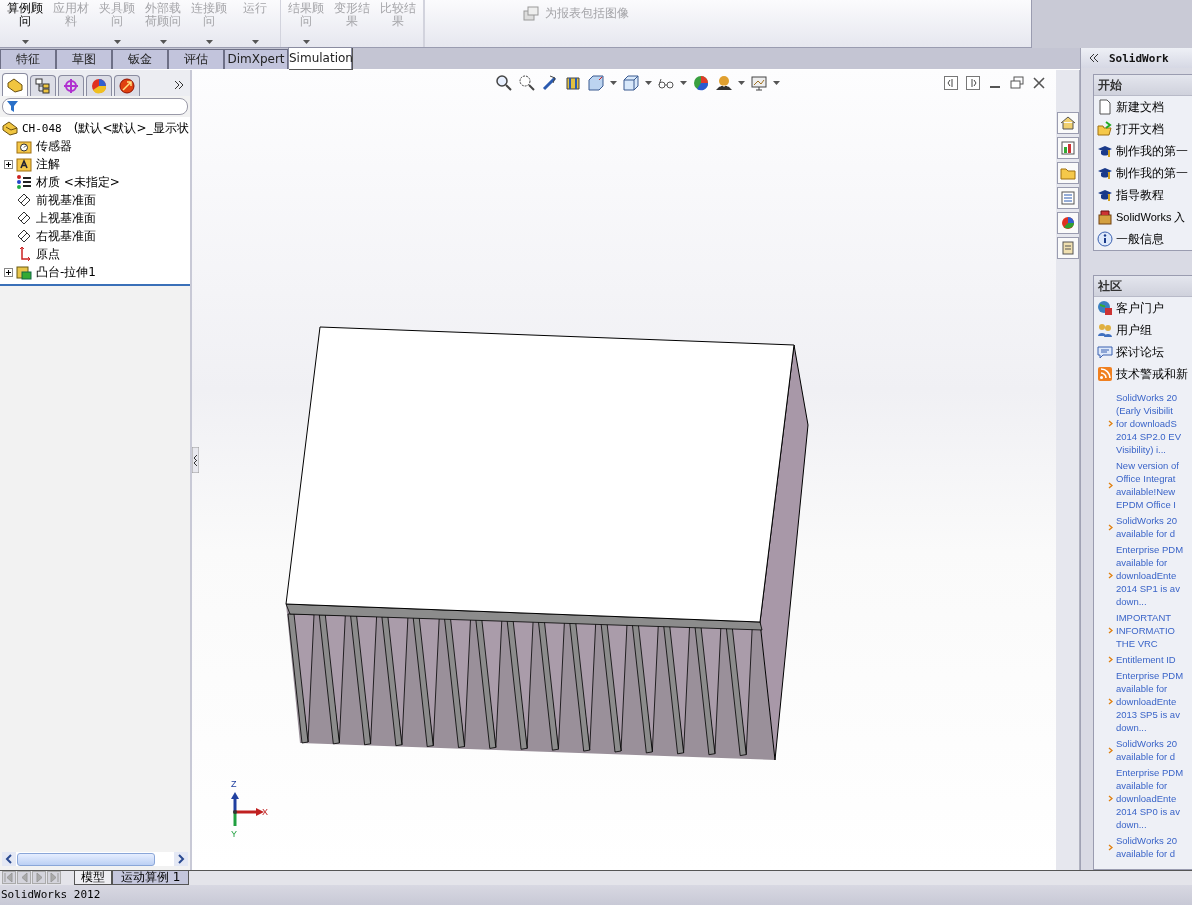  I want to click on task-pane-title: SolidWork, so click(1139, 58).